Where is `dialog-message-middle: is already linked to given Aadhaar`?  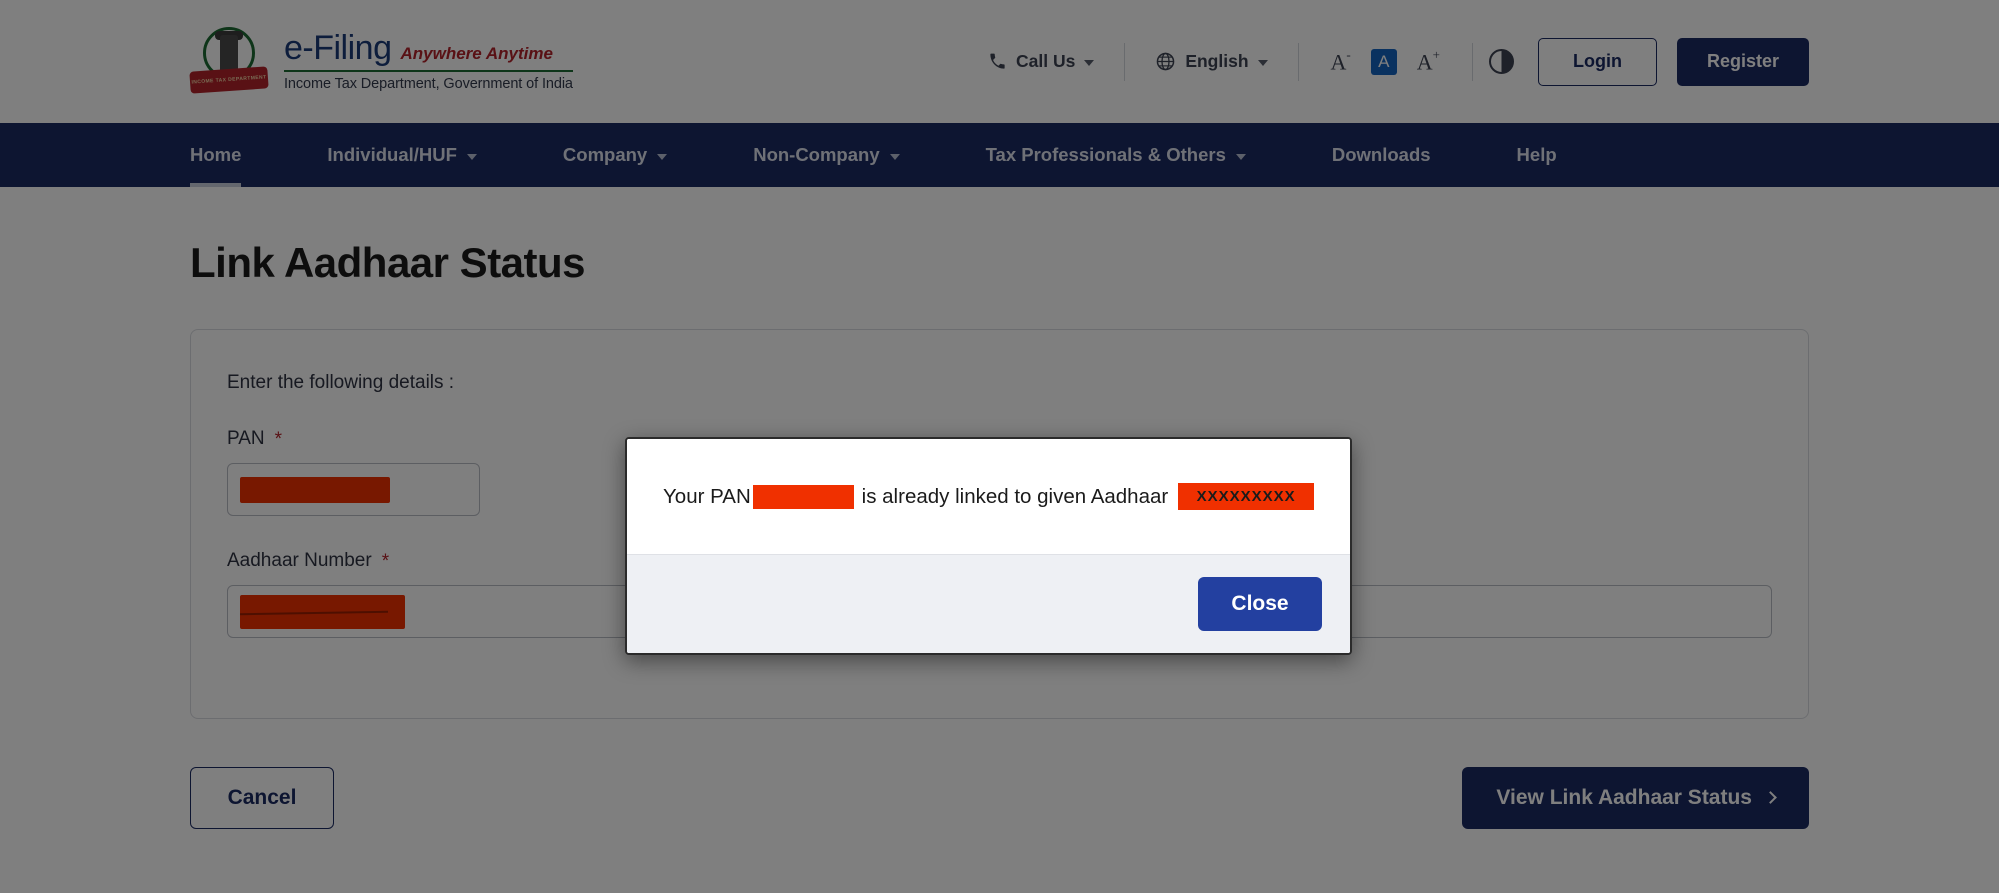 dialog-message-middle: is already linked to given Aadhaar is located at coordinates (1015, 496).